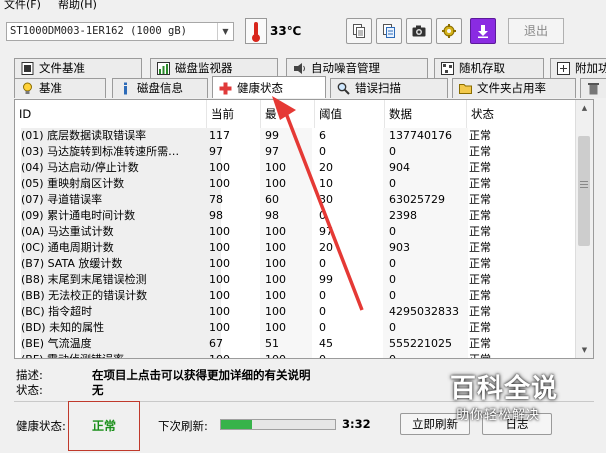  What do you see at coordinates (296, 248) in the screenshot?
I see `table-row: (0C) 通电周期计数 100 100 20 903 正常` at bounding box center [296, 248].